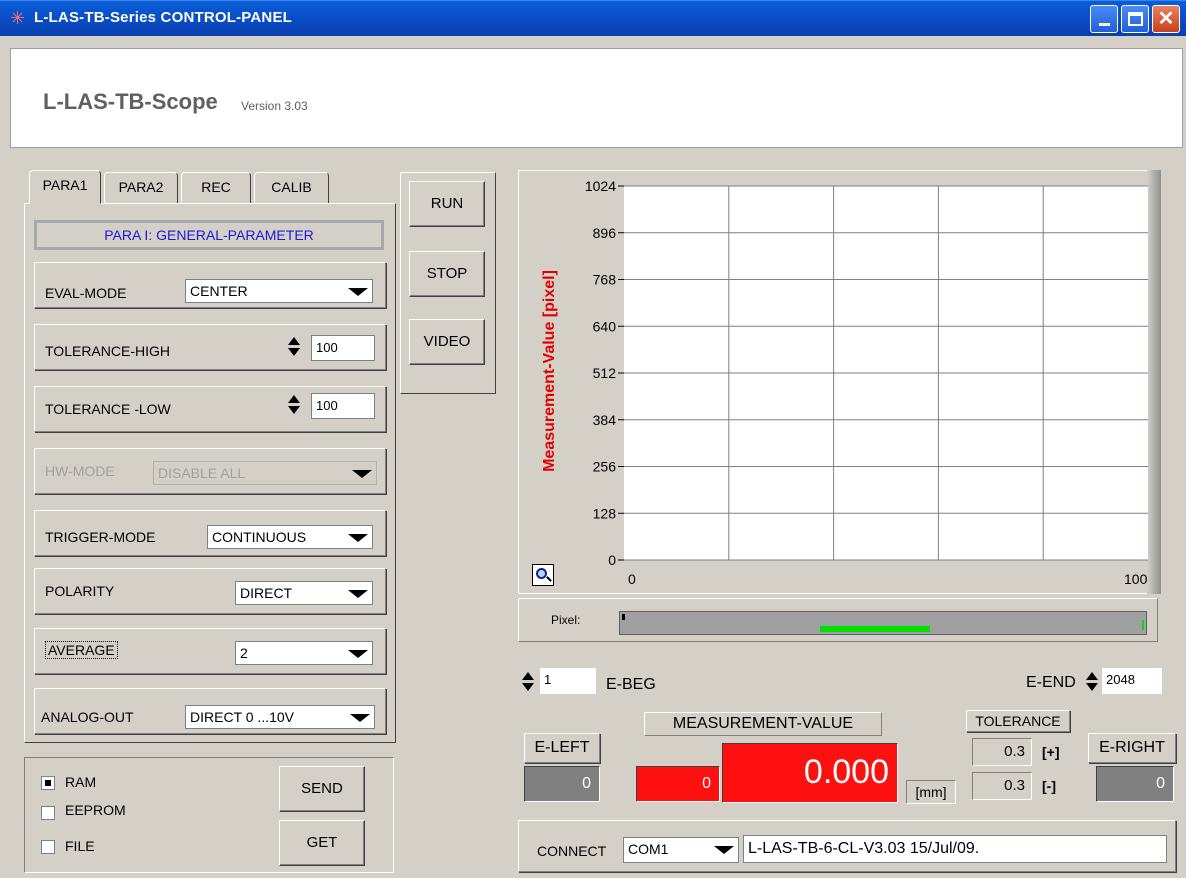 The width and height of the screenshot is (1186, 878). Describe the element at coordinates (1135, 19) in the screenshot. I see `maximize-button` at that location.